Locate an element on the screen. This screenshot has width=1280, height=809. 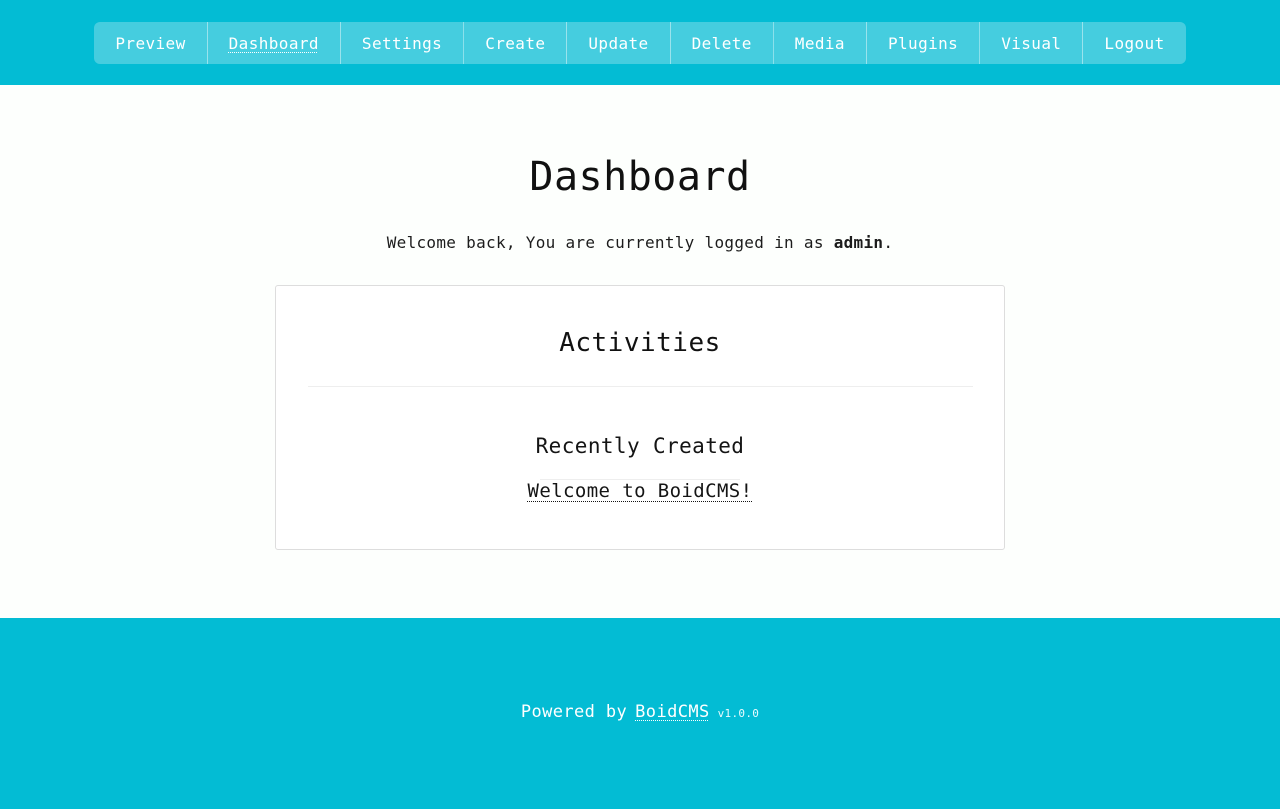
nav-item-visual: Visual is located at coordinates (1032, 43).